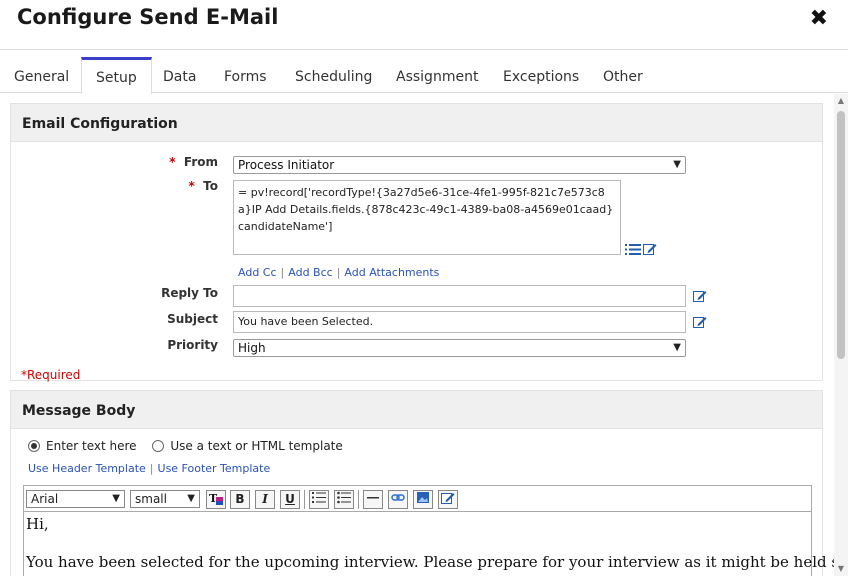 This screenshot has height=576, width=848. I want to click on edit-expression-button, so click(448, 499).